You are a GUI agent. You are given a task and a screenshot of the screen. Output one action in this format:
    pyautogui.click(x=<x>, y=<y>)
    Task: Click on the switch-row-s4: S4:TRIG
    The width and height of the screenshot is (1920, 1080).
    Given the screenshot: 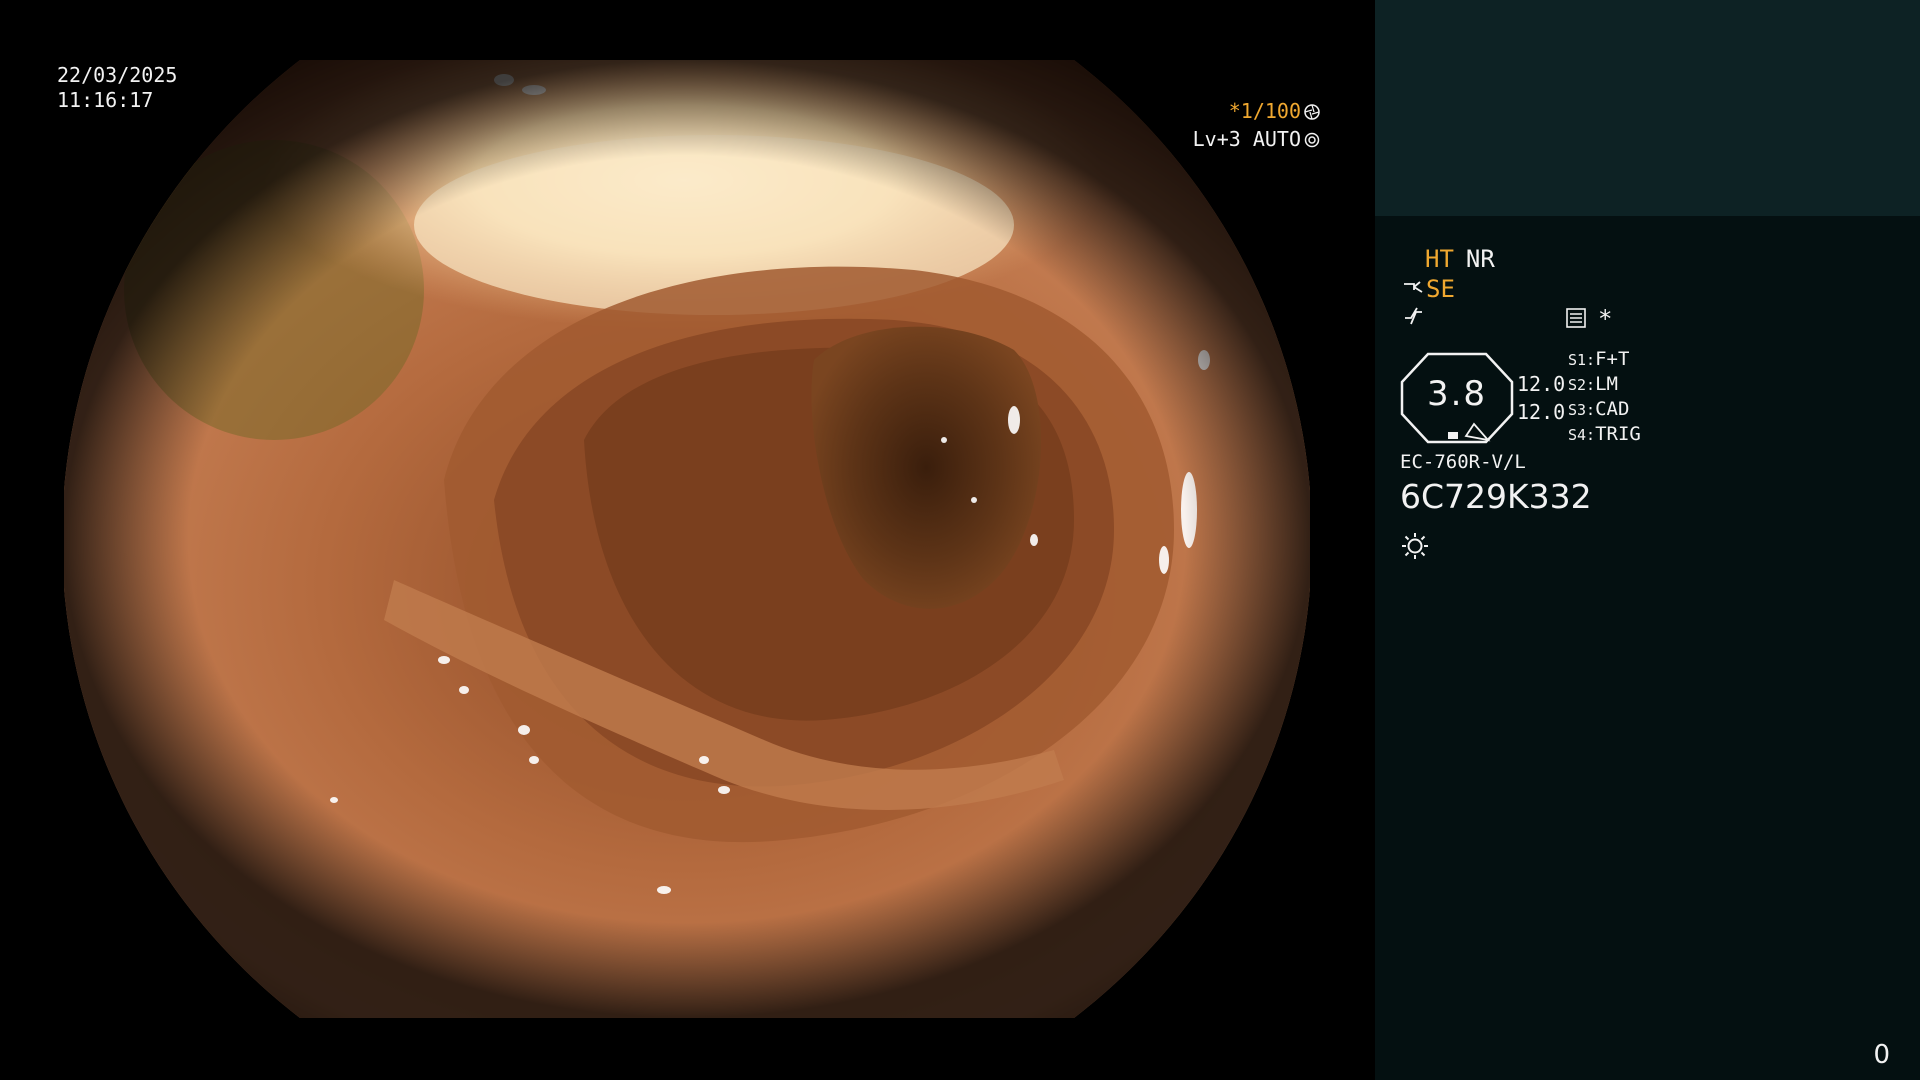 What is the action you would take?
    pyautogui.click(x=1604, y=434)
    